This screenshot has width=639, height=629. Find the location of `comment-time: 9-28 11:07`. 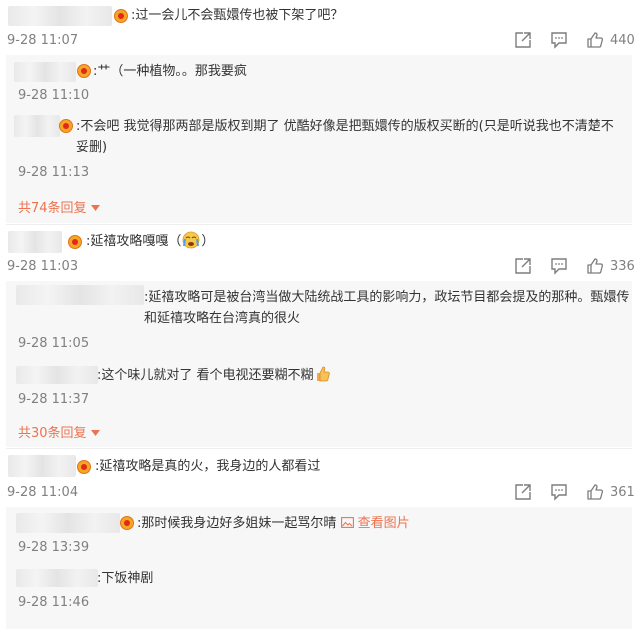

comment-time: 9-28 11:07 is located at coordinates (43, 40).